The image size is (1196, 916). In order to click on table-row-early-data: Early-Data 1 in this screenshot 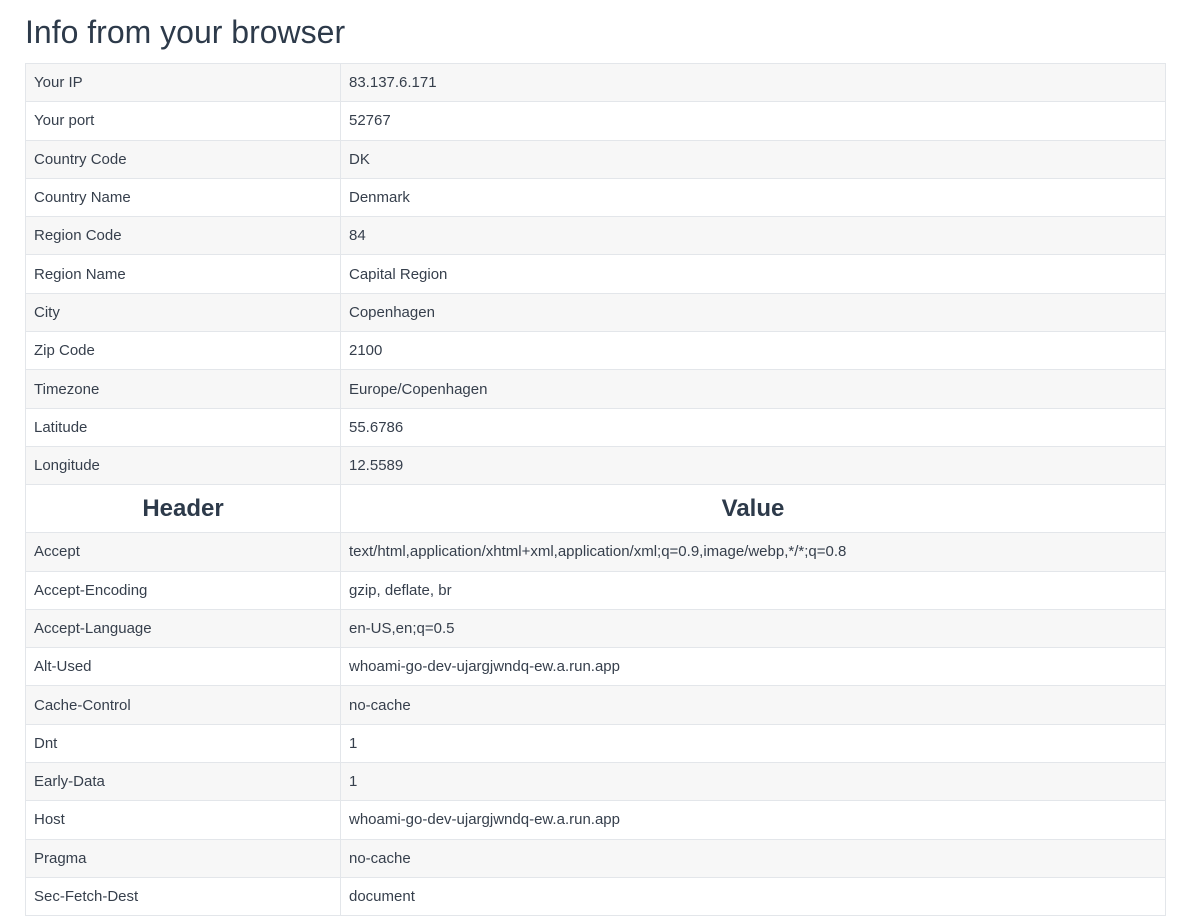, I will do `click(595, 782)`.